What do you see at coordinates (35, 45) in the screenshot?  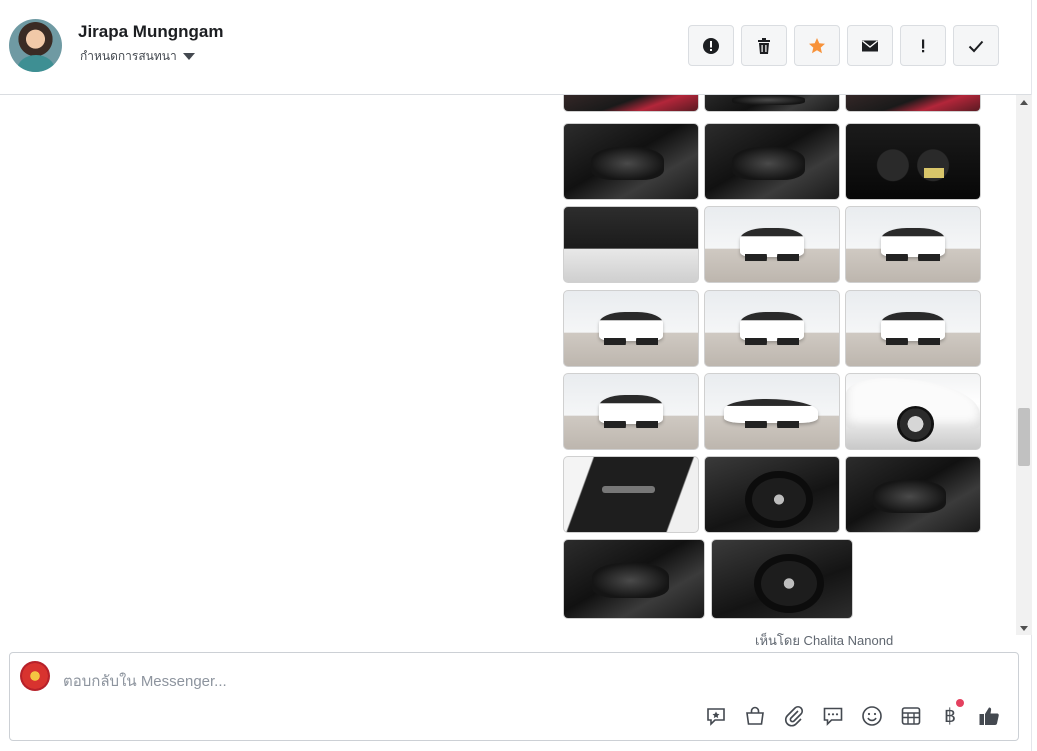 I see `contact-avatar` at bounding box center [35, 45].